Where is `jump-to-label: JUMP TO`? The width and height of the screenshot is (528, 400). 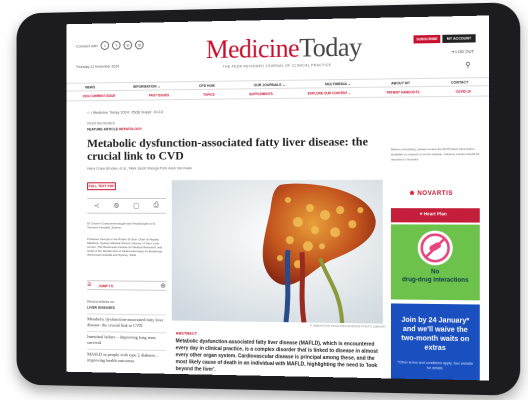
jump-to-label: JUMP TO is located at coordinates (106, 286).